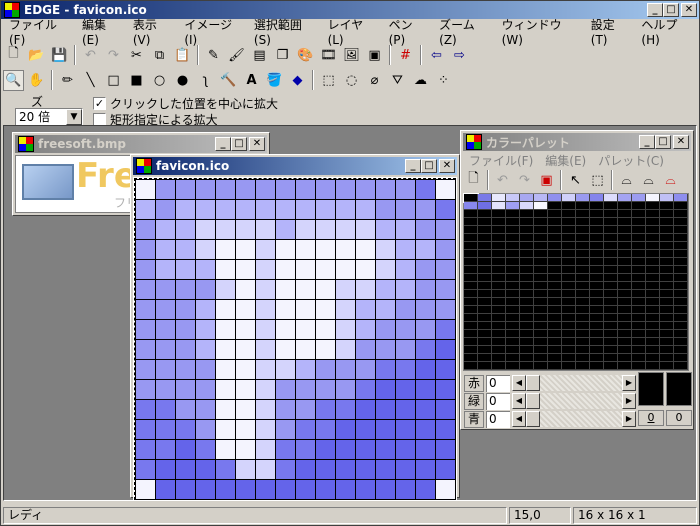 This screenshot has height=526, width=700. Describe the element at coordinates (374, 55) in the screenshot. I see `preview-icon: ▣` at that location.